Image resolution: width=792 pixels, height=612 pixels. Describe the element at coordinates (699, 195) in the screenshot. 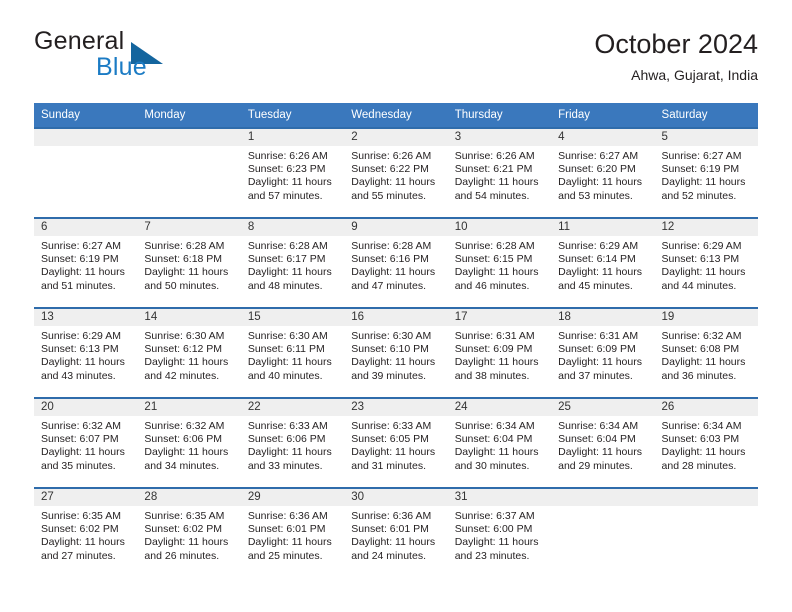

I see `daylight-text-line2: and 52 minutes.` at that location.